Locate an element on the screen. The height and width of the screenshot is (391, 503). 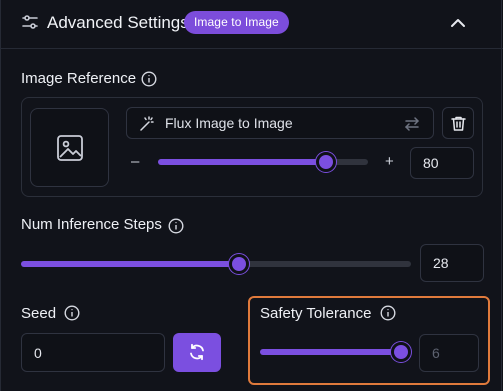
safety-tolerance-input is located at coordinates (449, 353).